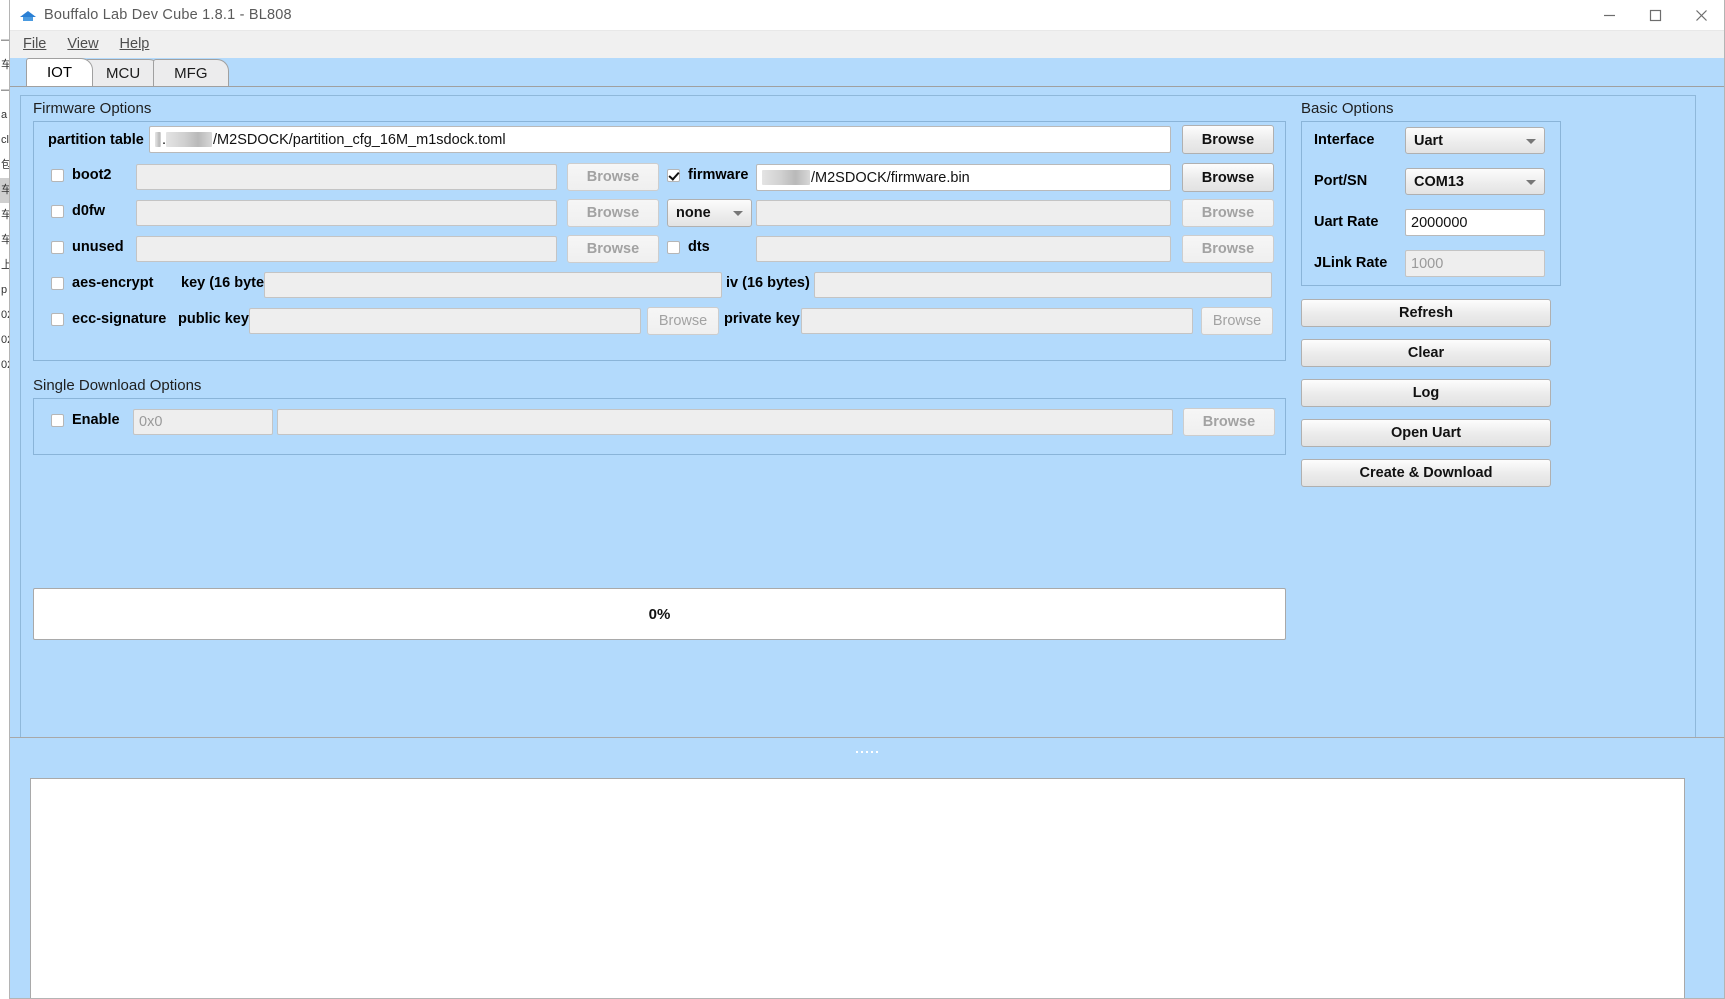 This screenshot has height=999, width=1725. I want to click on firmware-browse-button: Browse, so click(1228, 177).